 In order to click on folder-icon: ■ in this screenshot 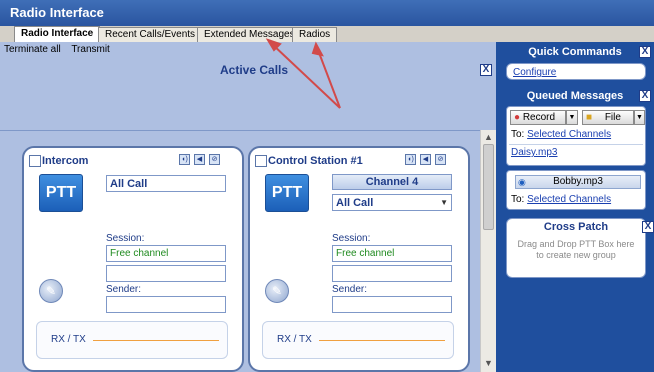, I will do `click(589, 117)`.